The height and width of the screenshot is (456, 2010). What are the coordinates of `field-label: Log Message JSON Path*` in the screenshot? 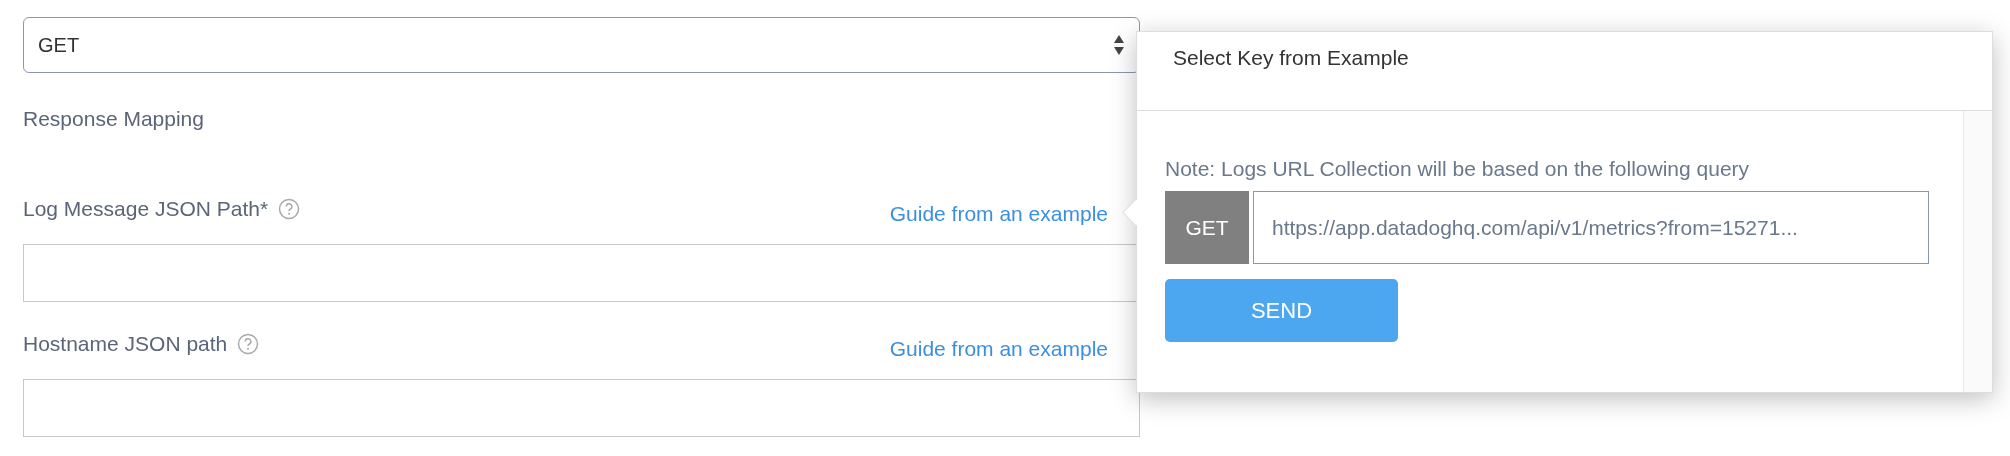 It's located at (146, 209).